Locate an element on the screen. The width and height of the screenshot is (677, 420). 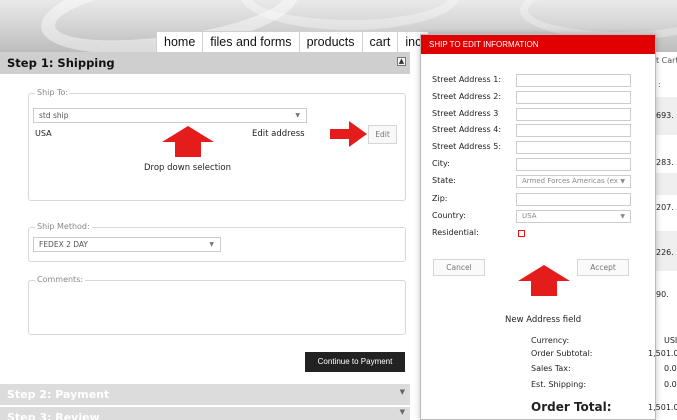
street-address-3-input is located at coordinates (573, 114).